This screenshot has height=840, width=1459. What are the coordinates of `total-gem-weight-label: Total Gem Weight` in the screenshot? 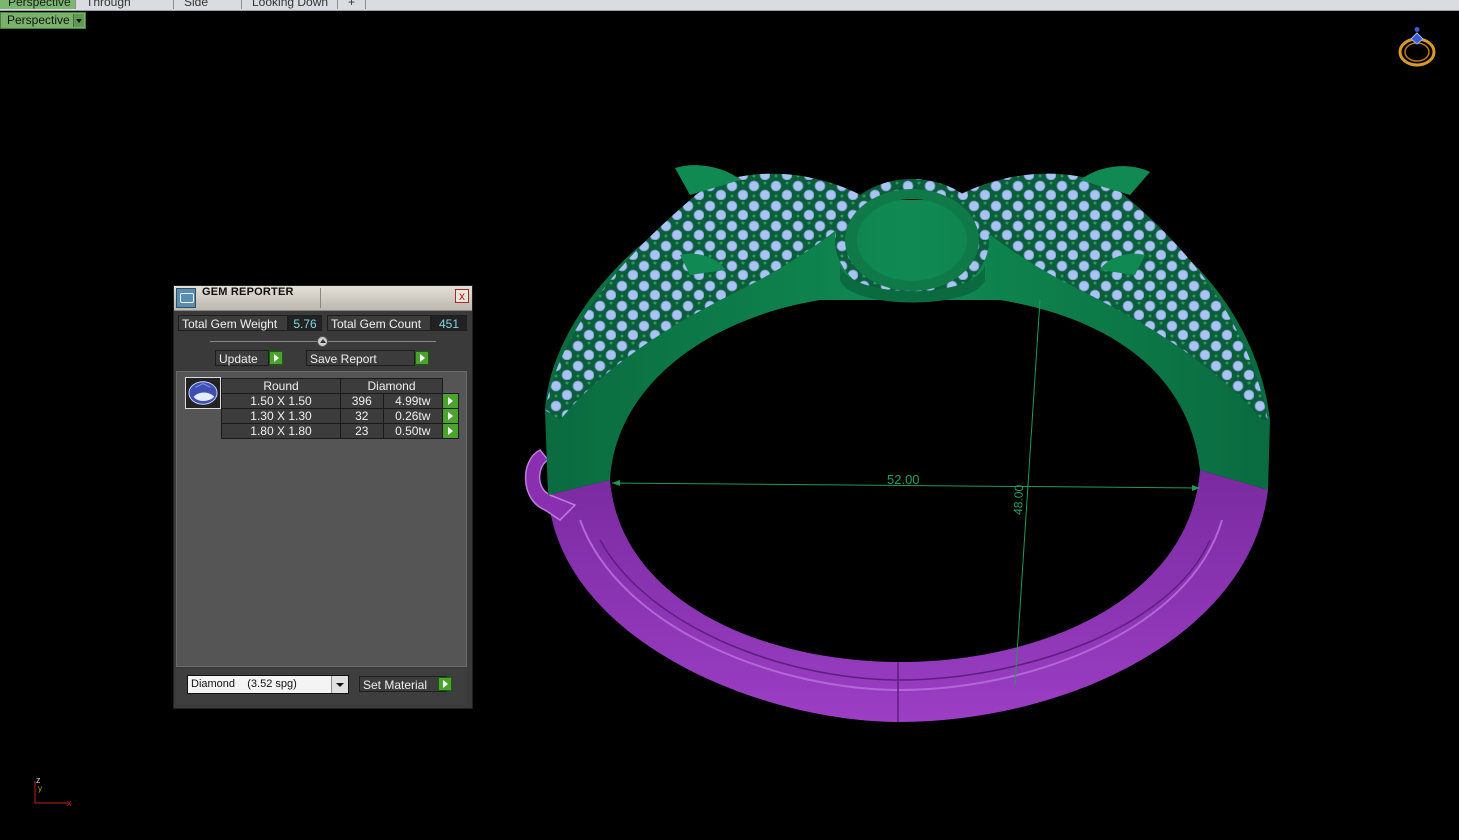 It's located at (233, 323).